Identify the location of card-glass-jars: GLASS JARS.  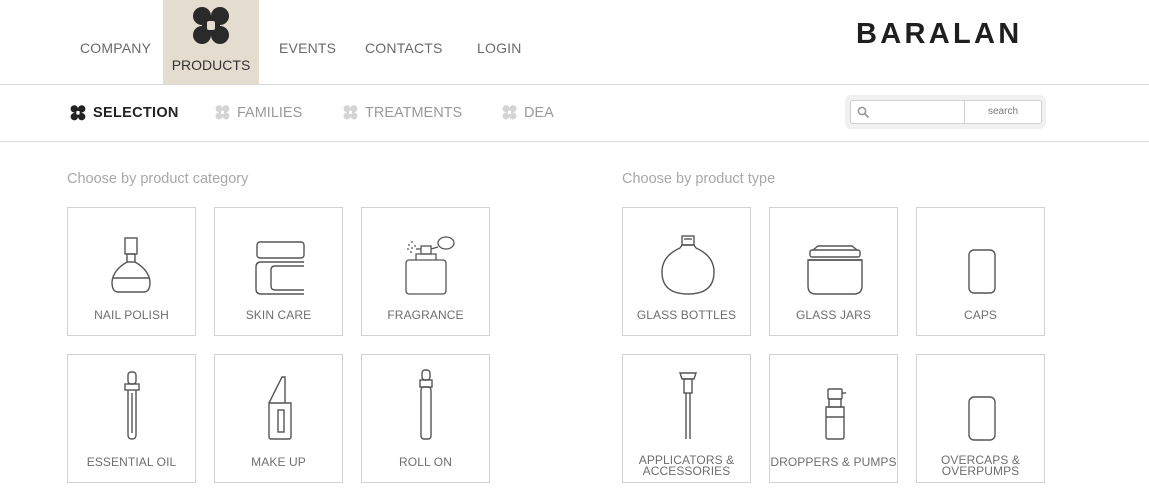
(833, 271).